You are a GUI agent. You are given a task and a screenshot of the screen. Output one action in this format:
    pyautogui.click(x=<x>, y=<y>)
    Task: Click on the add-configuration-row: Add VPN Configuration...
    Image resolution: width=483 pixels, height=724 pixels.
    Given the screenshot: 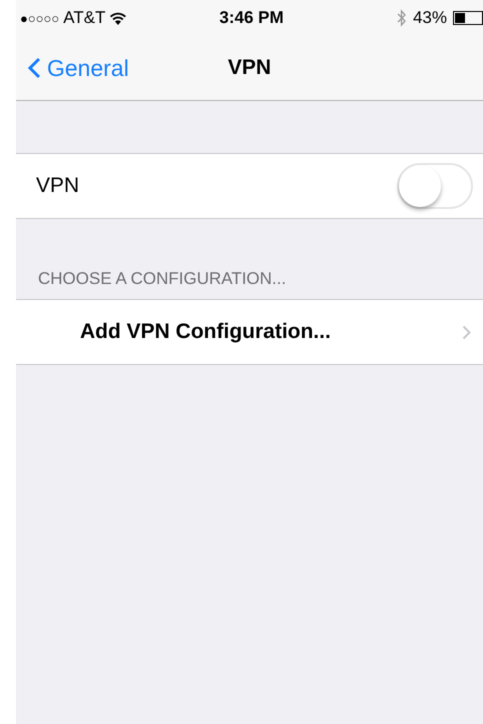 What is the action you would take?
    pyautogui.click(x=249, y=332)
    